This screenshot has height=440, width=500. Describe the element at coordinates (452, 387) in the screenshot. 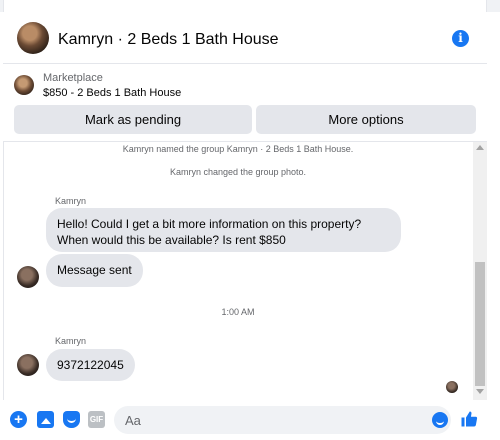

I see `seen-receipt-avatar` at that location.